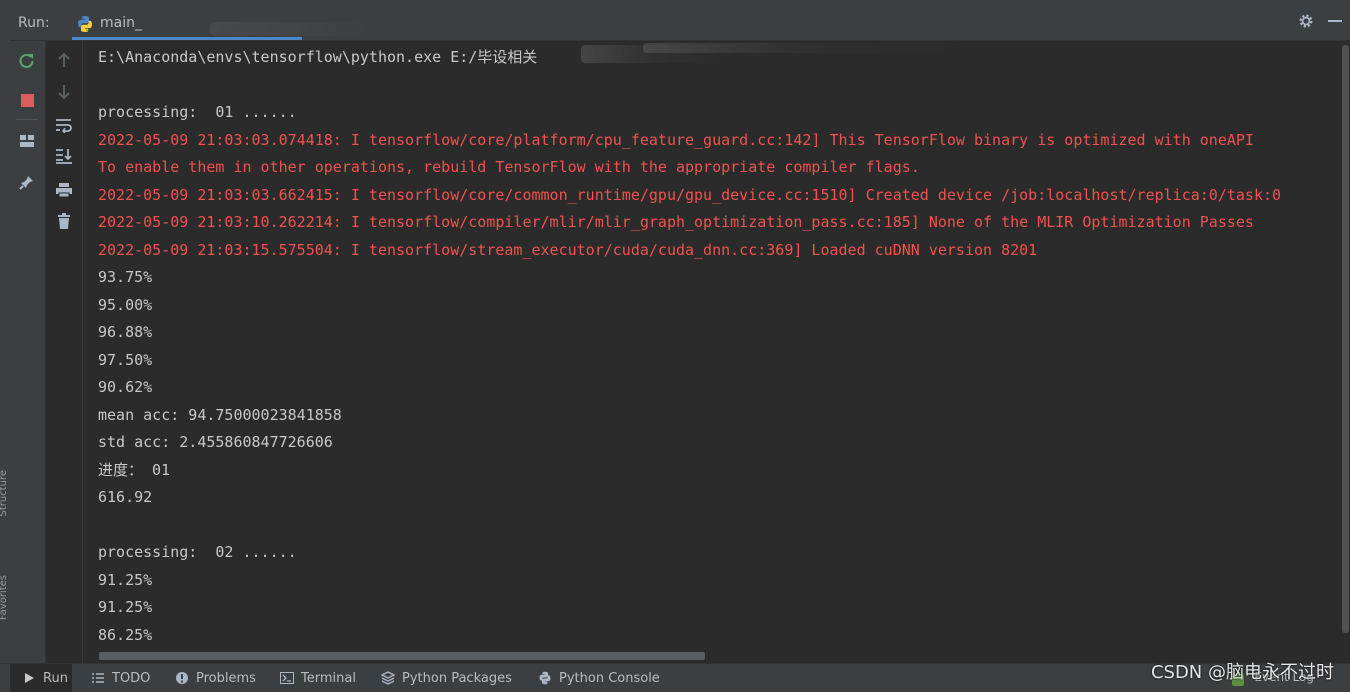  Describe the element at coordinates (27, 100) in the screenshot. I see `stop-icon` at that location.